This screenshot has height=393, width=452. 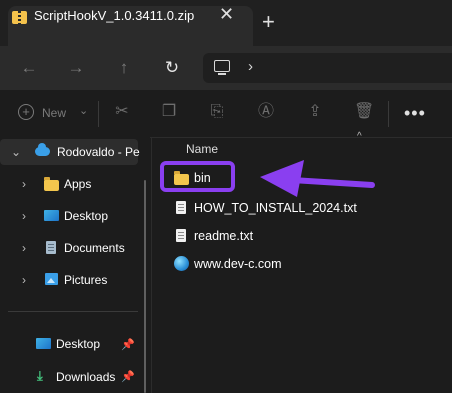 I want to click on arrow-head, so click(x=282, y=178).